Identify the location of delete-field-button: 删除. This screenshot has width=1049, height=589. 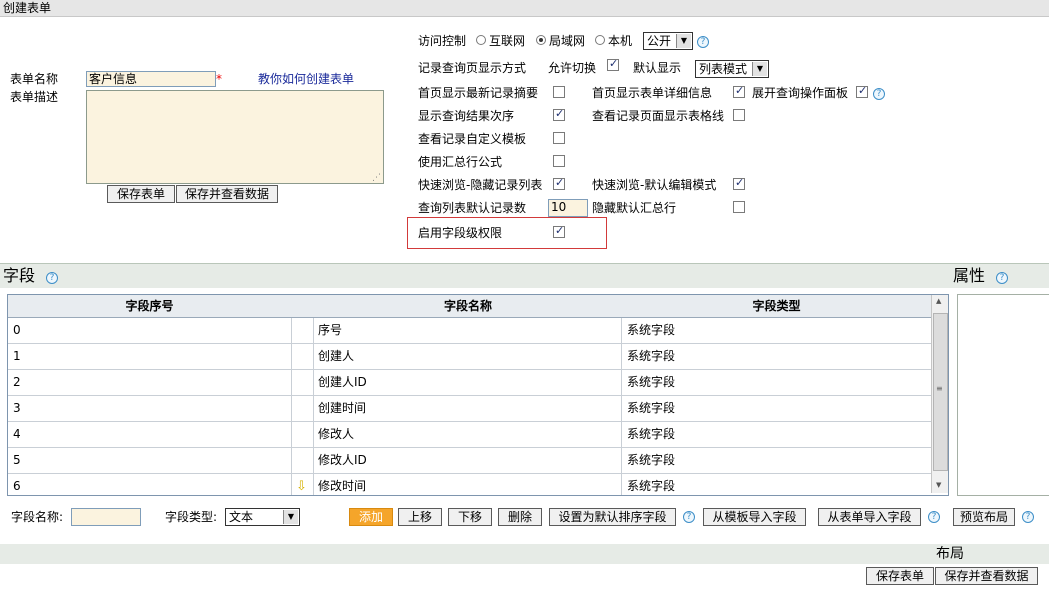
(520, 517).